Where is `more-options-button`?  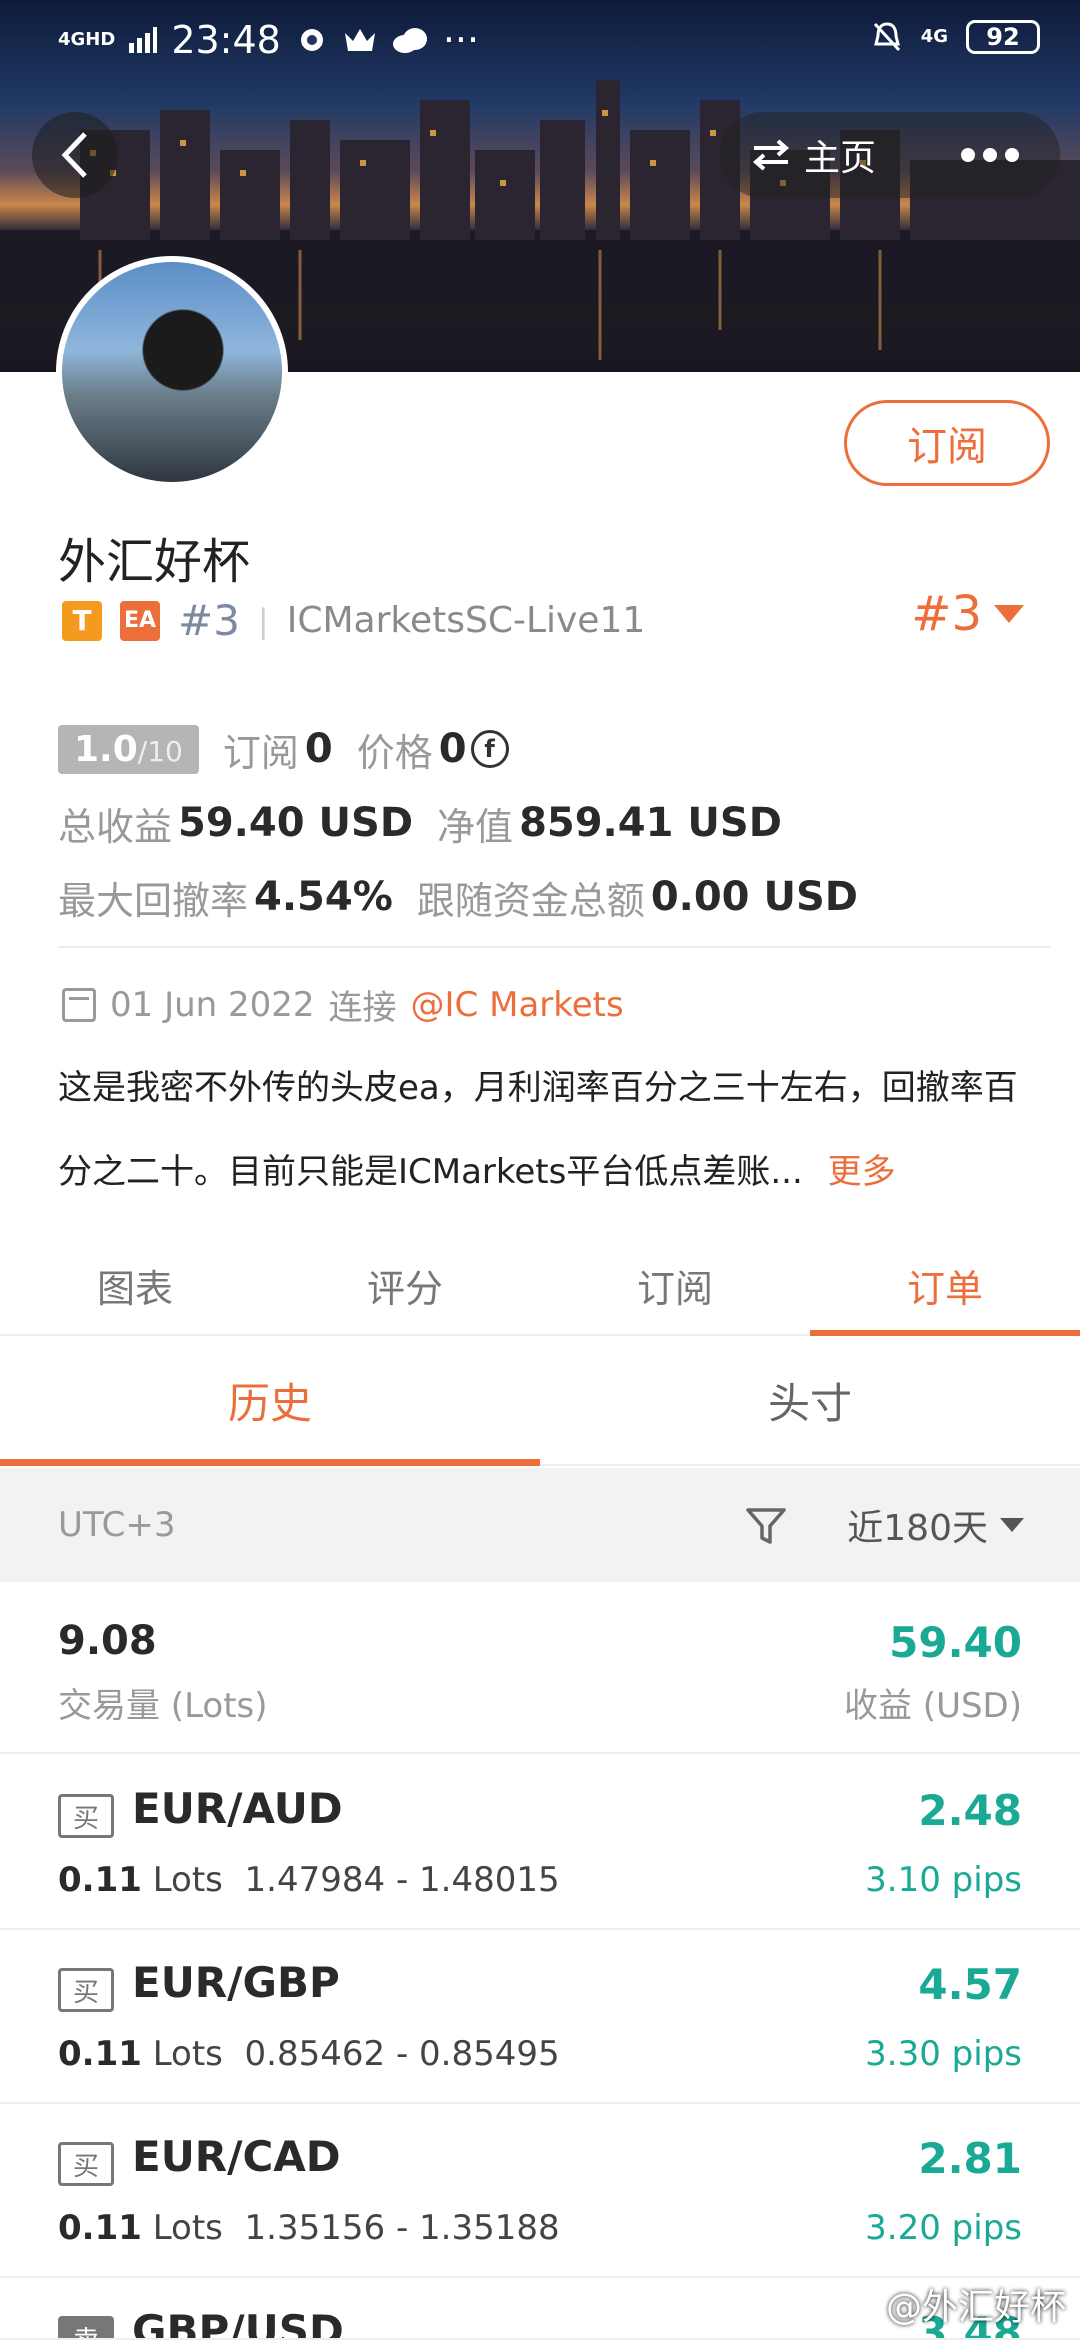 more-options-button is located at coordinates (990, 155).